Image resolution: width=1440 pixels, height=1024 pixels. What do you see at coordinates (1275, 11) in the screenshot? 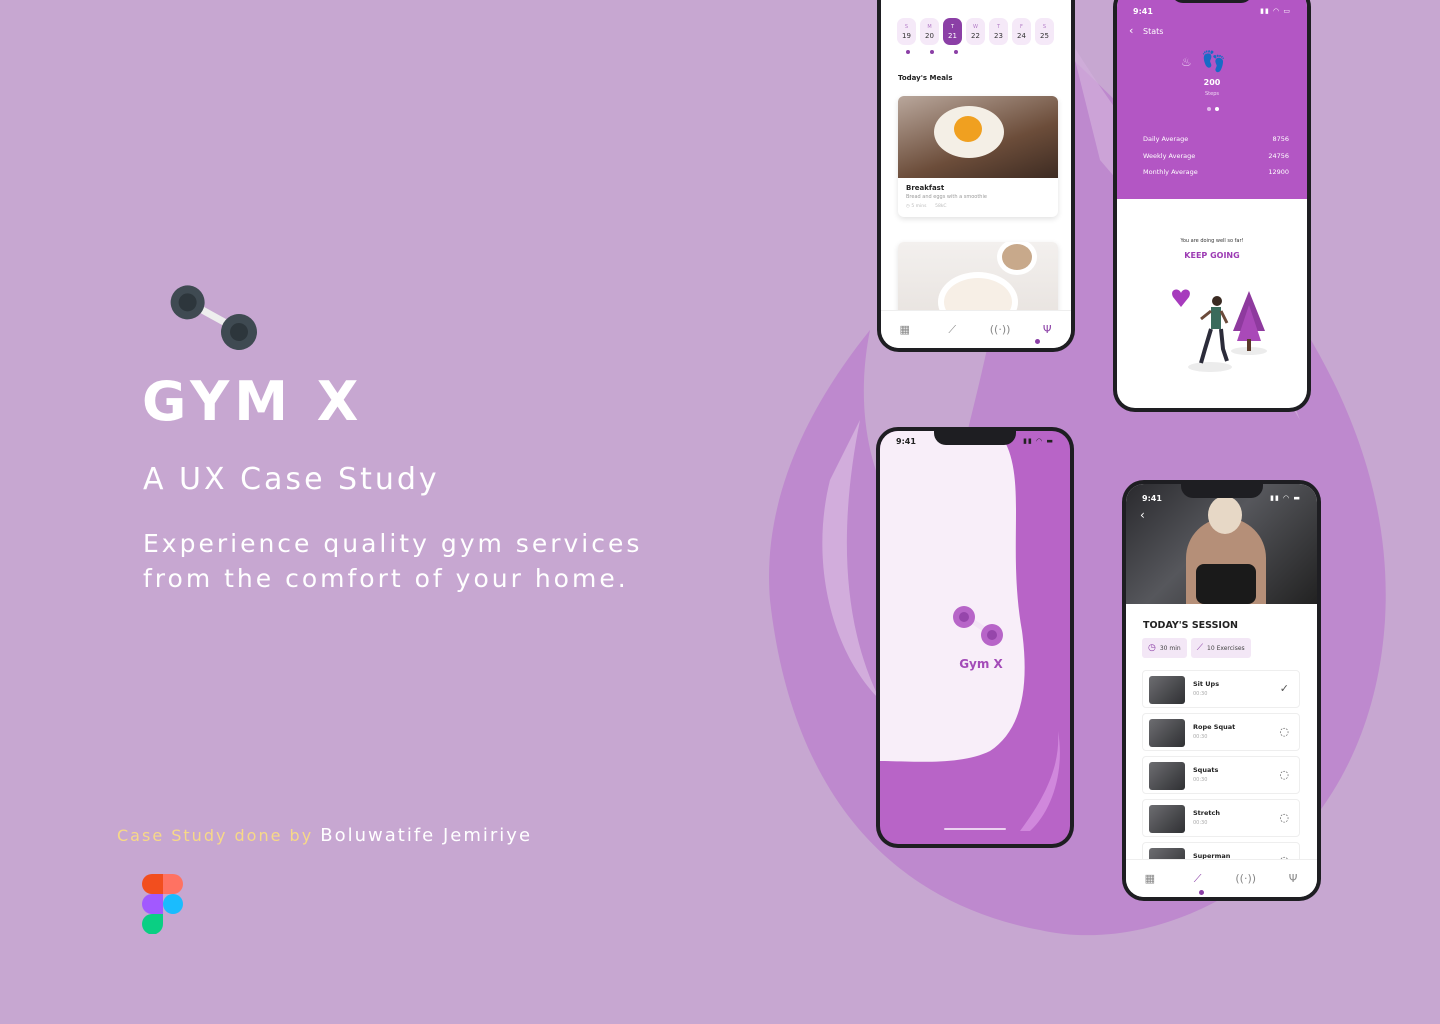
I see `status-icons: ▮▮ ◠ ▭` at bounding box center [1275, 11].